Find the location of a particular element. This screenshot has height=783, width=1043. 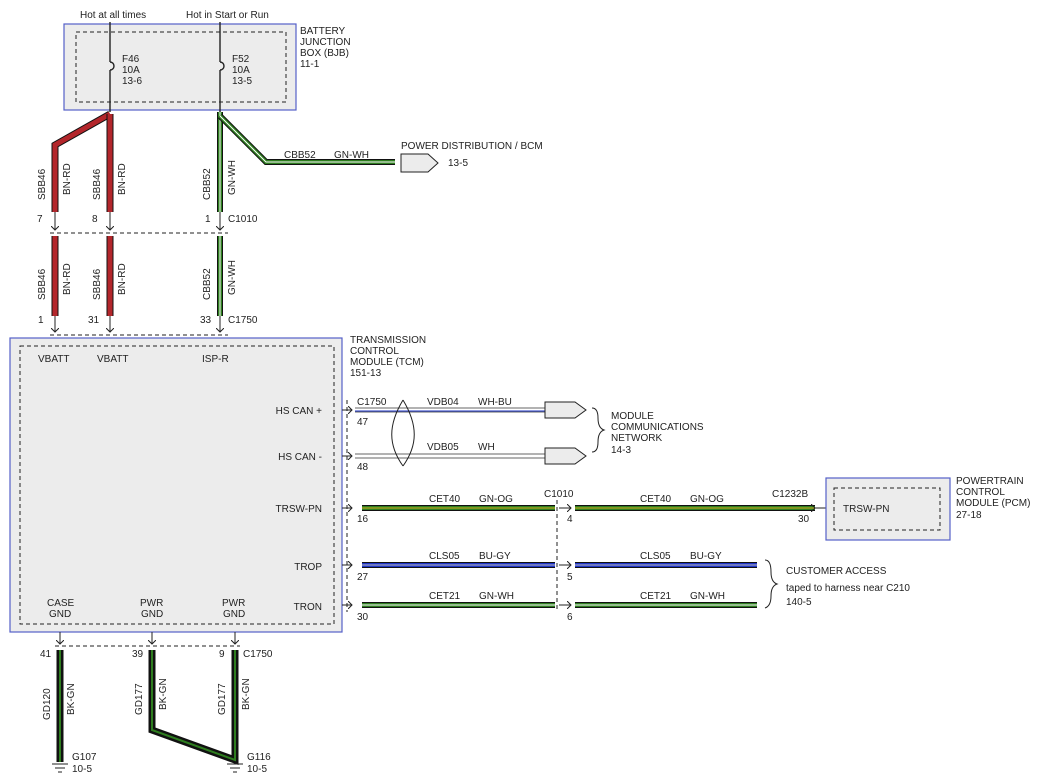

wire-vdb04-label: VDB04 is located at coordinates (443, 402).